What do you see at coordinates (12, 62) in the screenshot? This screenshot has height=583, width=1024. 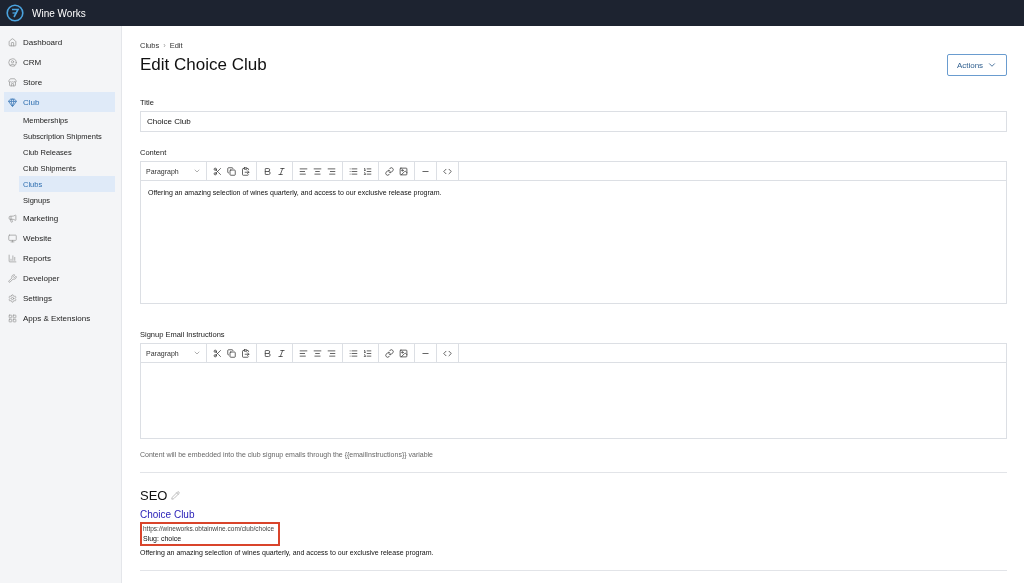 I see `user-icon` at bounding box center [12, 62].